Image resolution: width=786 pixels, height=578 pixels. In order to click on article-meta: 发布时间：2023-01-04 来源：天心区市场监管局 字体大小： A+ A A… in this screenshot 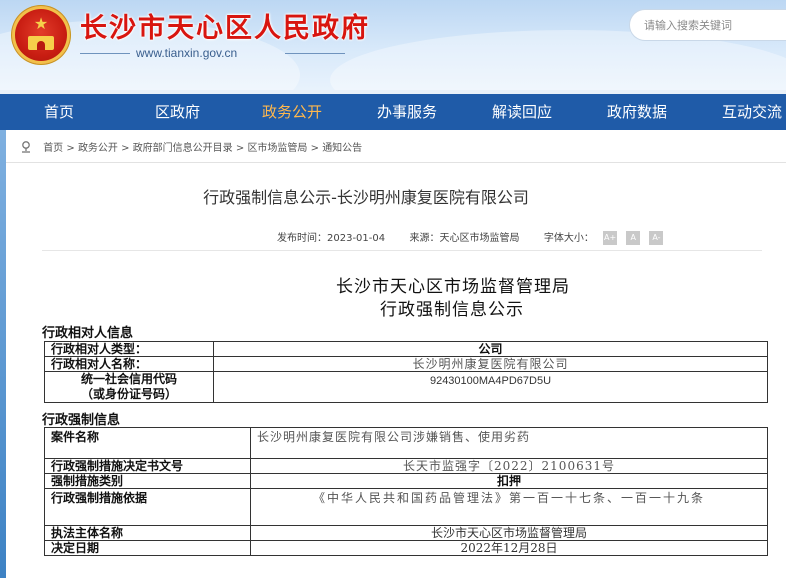, I will do `click(470, 237)`.